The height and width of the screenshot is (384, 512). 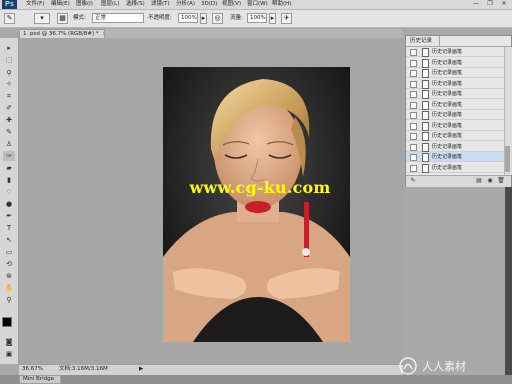 What do you see at coordinates (141, 369) in the screenshot?
I see `status-arrow-icon: ▶` at bounding box center [141, 369].